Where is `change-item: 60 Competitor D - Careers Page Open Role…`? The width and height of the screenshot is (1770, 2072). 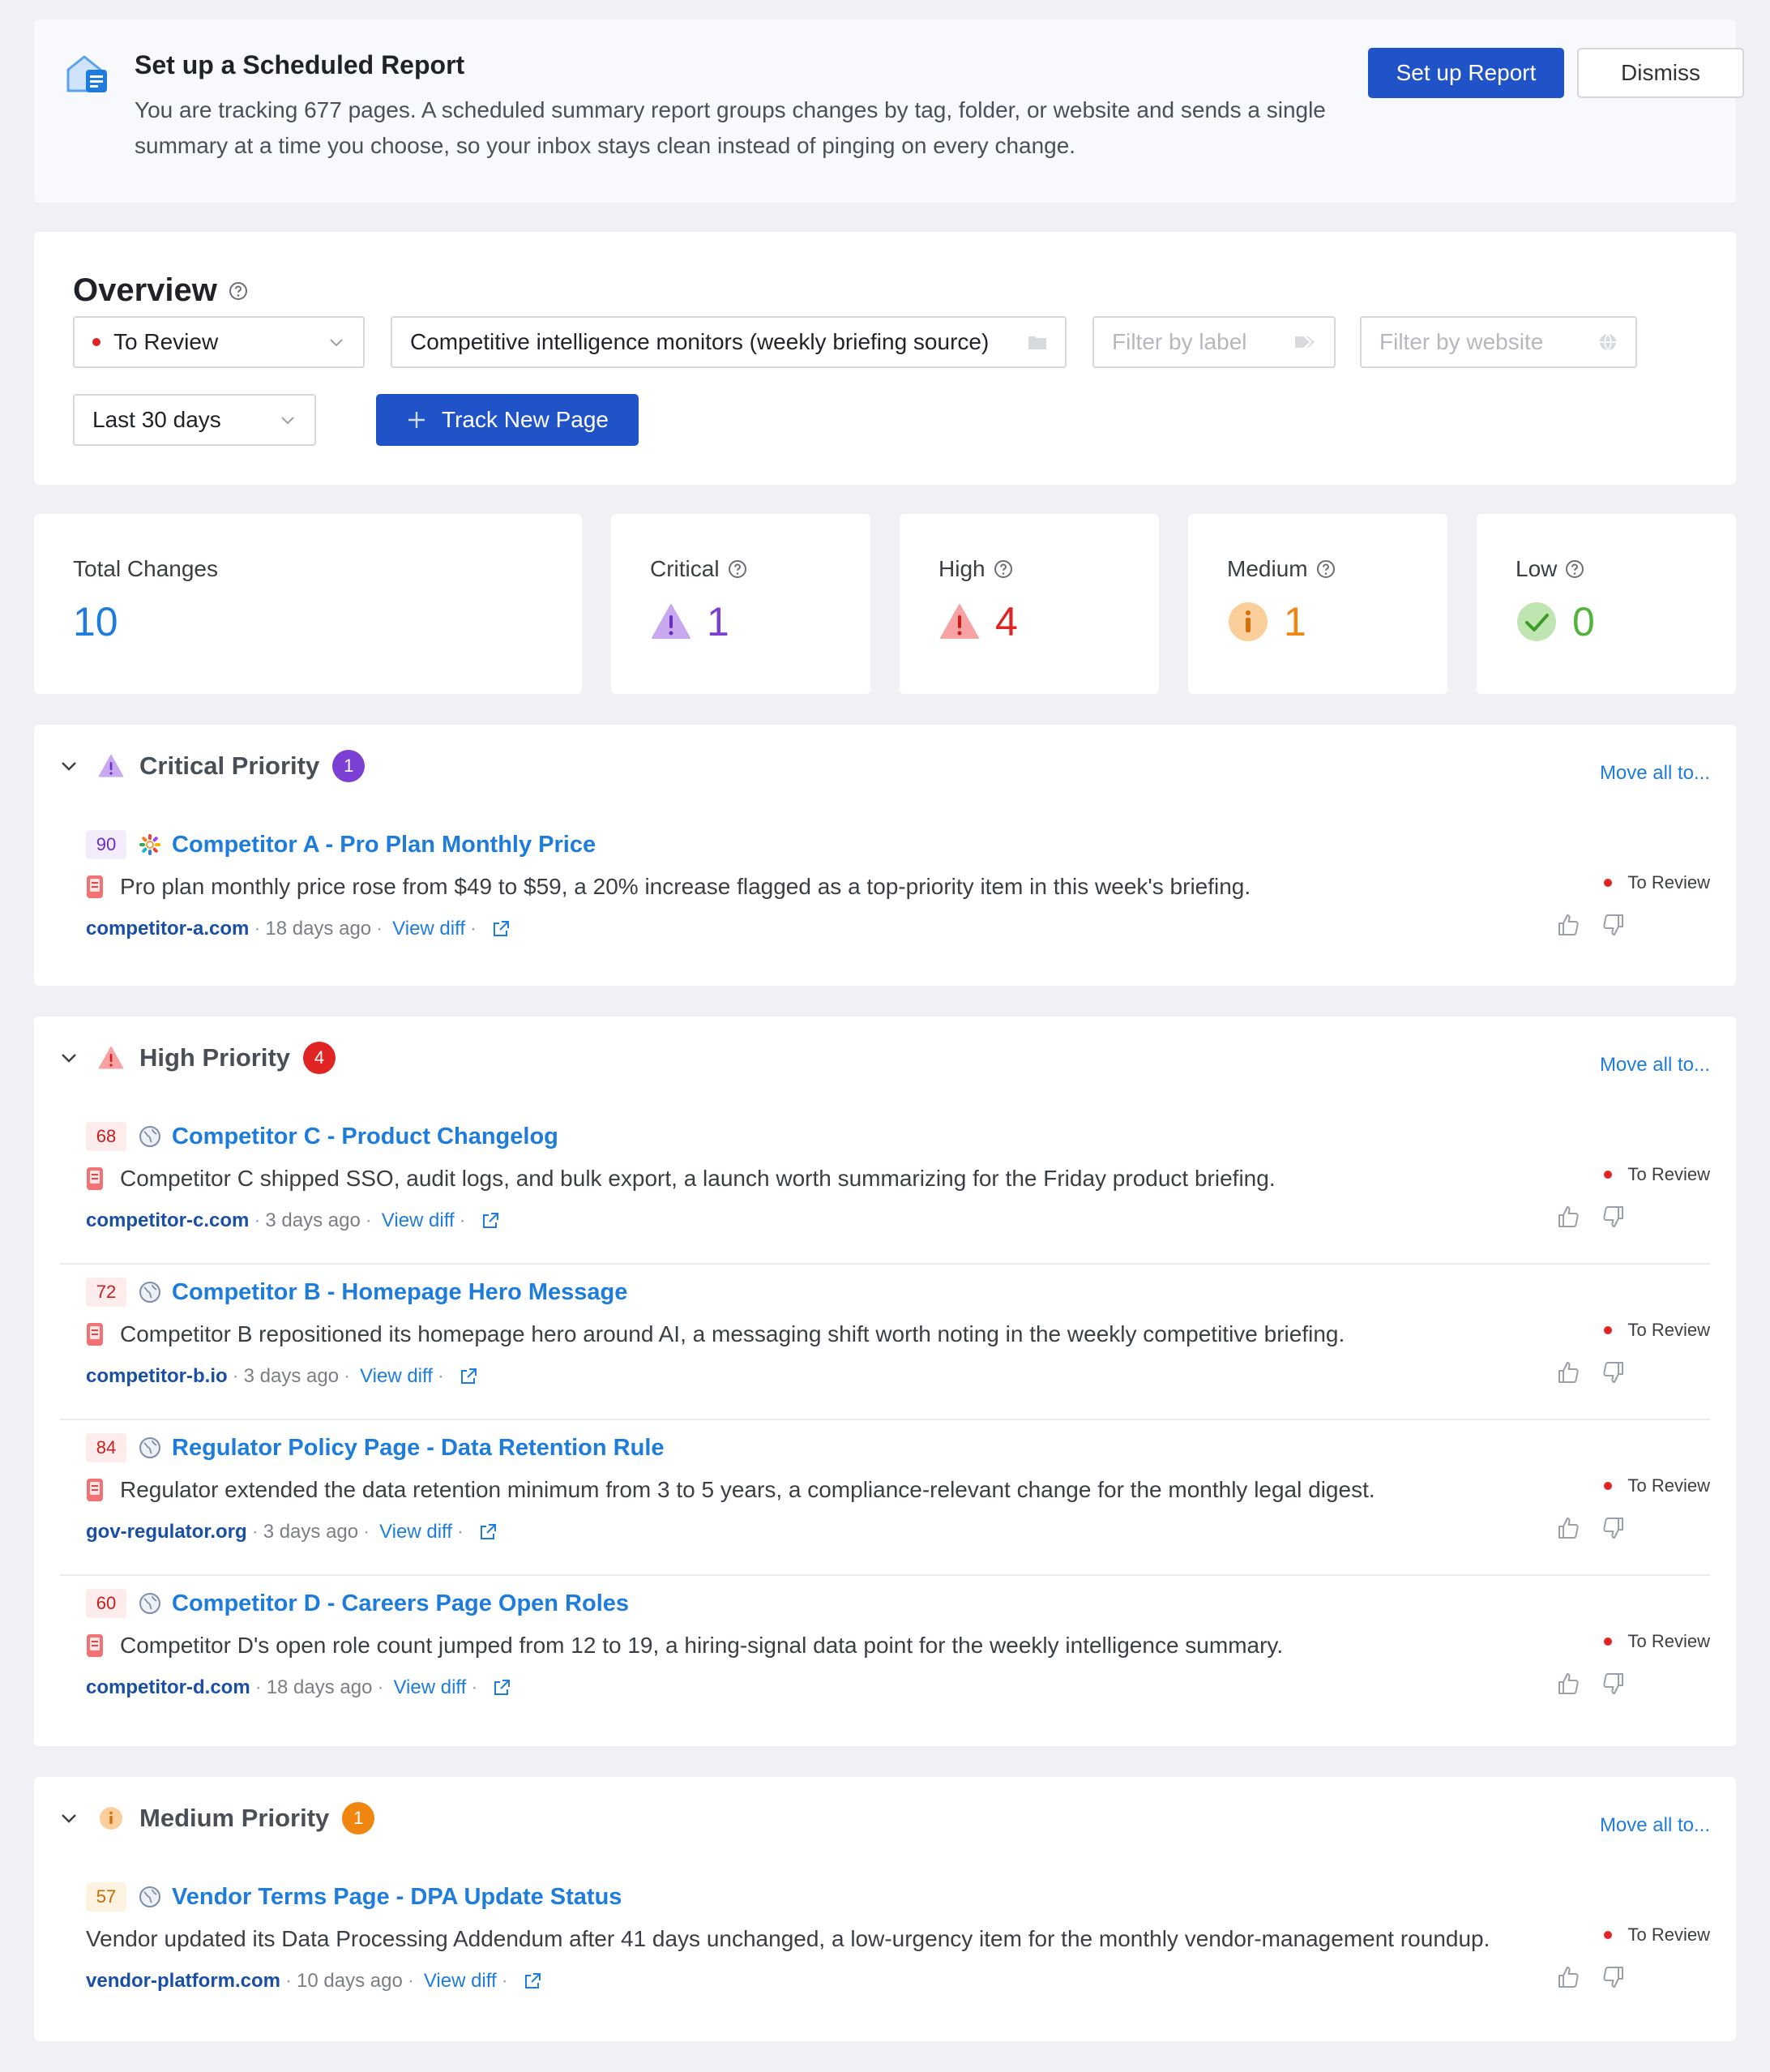 change-item: 60 Competitor D - Careers Page Open Role… is located at coordinates (885, 1654).